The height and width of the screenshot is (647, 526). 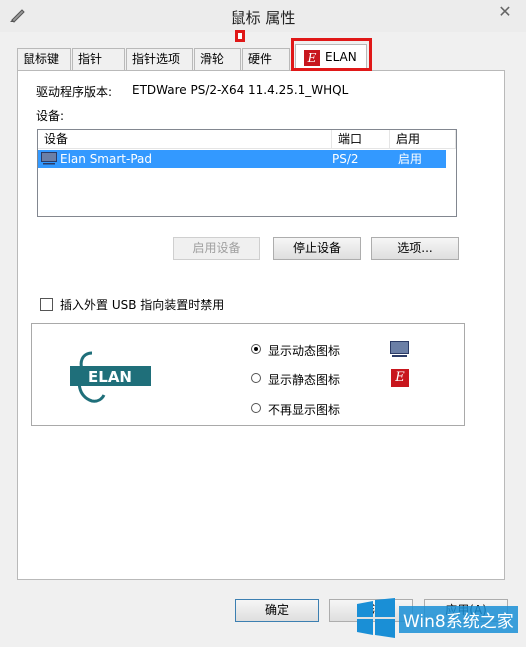 I want to click on tray-icon-group: ELAN 显示动态图标 显示静态图标 E 不再显示图标, so click(x=248, y=374).